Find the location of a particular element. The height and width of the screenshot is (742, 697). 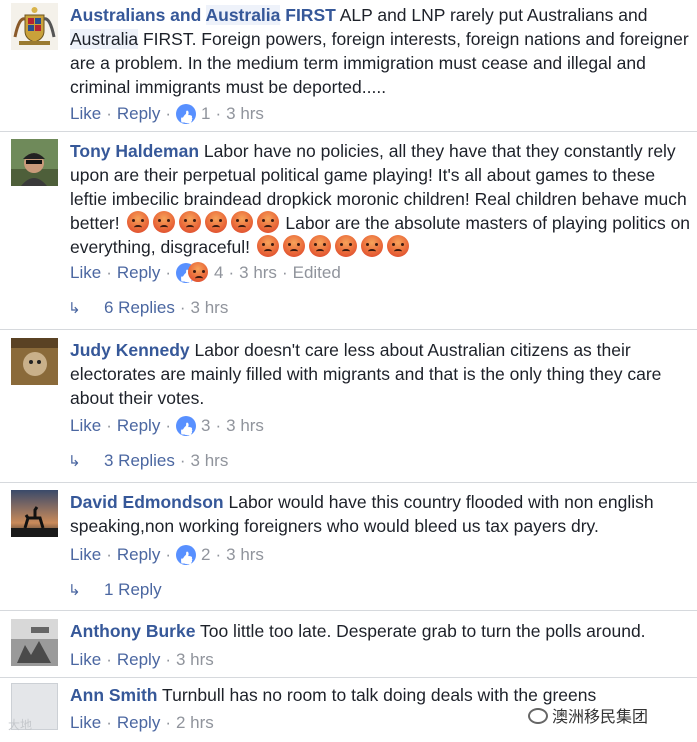

reaction-count: 2 is located at coordinates (205, 555).